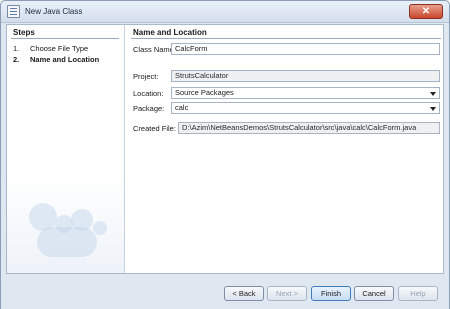  Describe the element at coordinates (182, 107) in the screenshot. I see `package-value: calc` at that location.